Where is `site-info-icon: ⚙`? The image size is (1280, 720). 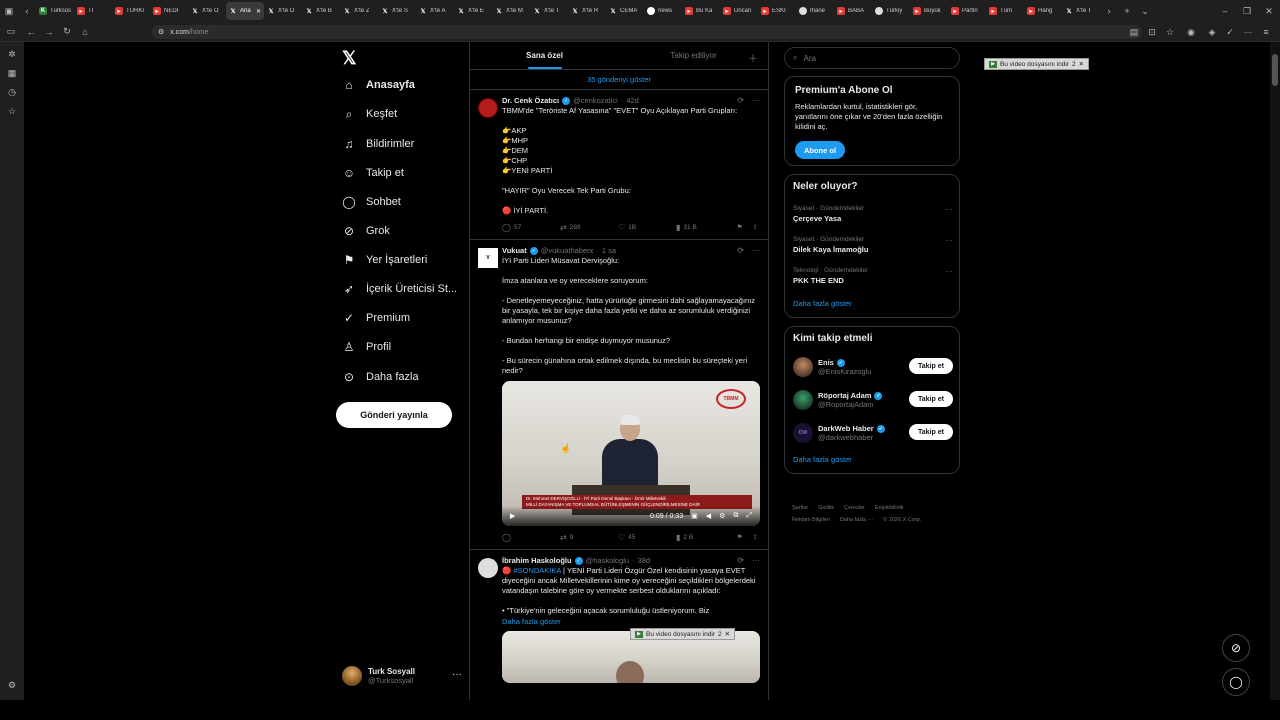
site-info-icon: ⚙ is located at coordinates (161, 32).